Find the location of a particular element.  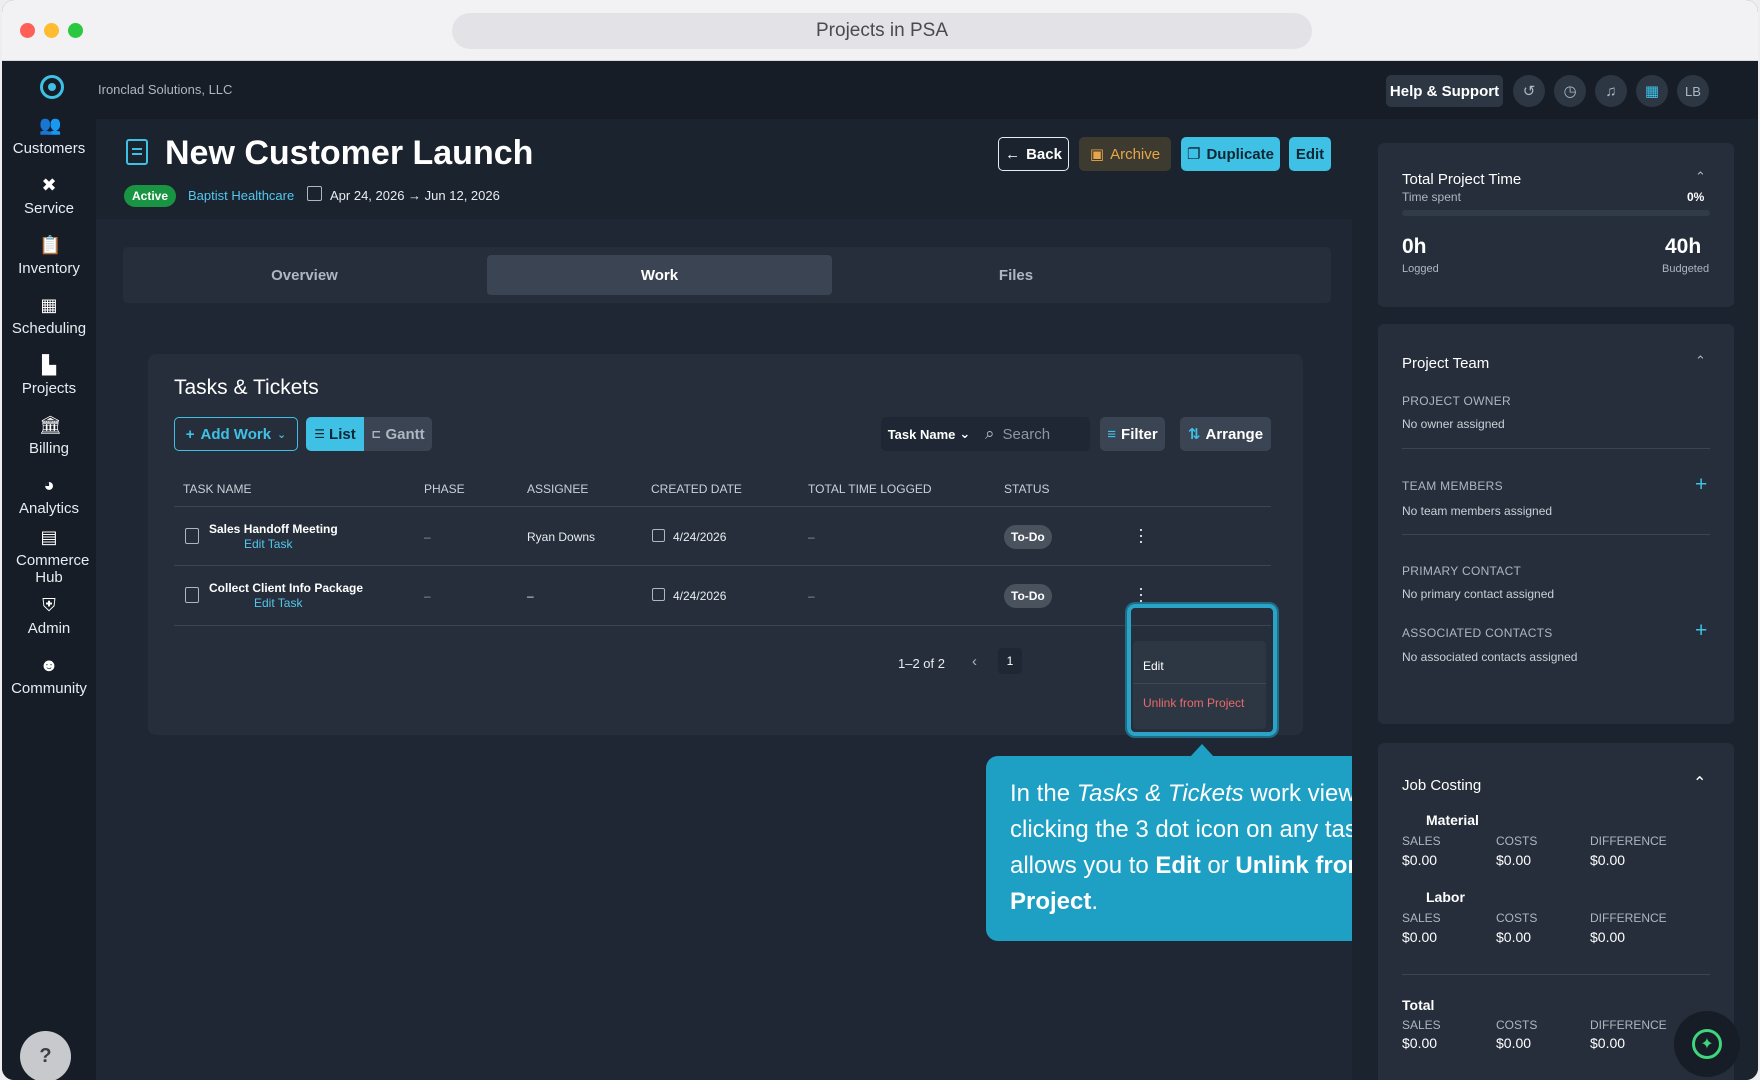

logged-label: Logged is located at coordinates (1420, 269).